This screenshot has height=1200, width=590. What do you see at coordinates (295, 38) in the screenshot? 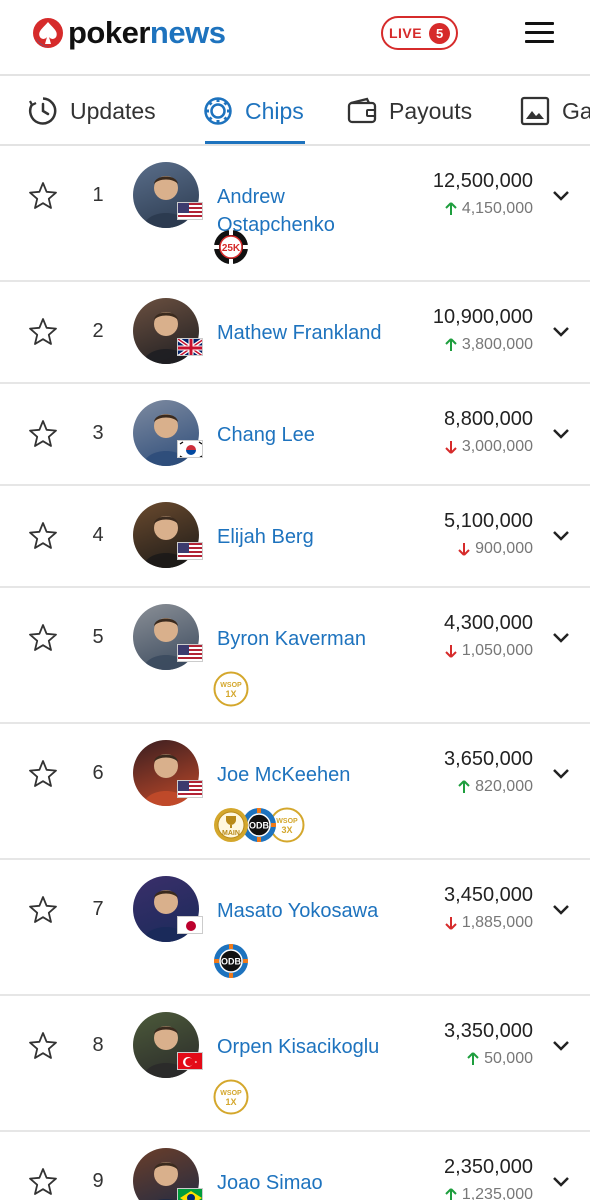
I see `site-header: pokernews LIVE 5` at bounding box center [295, 38].